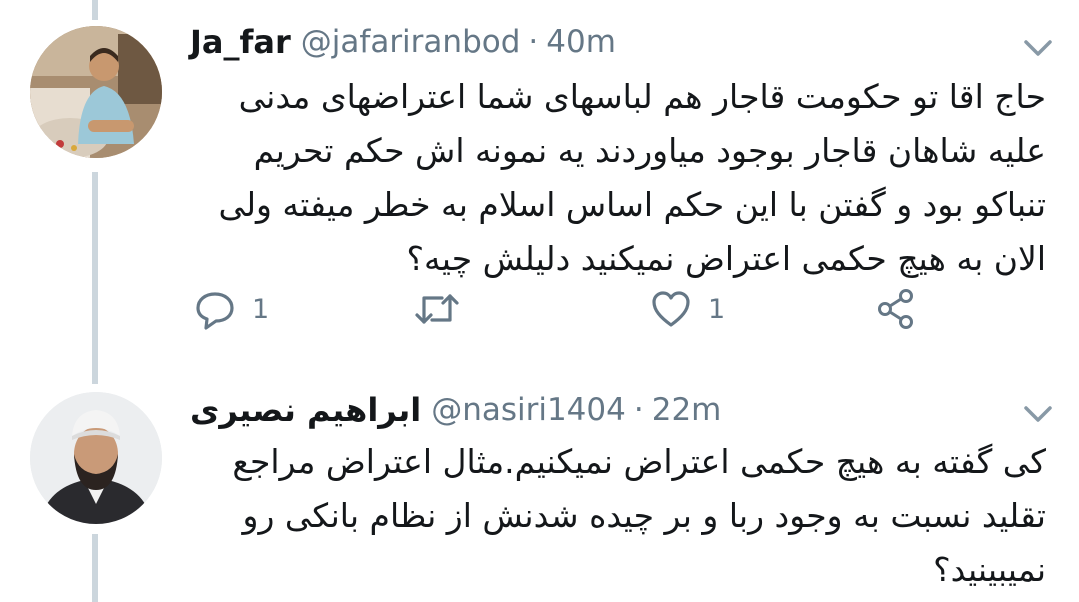 The image size is (1079, 602). I want to click on reply-button: 1, so click(231, 309).